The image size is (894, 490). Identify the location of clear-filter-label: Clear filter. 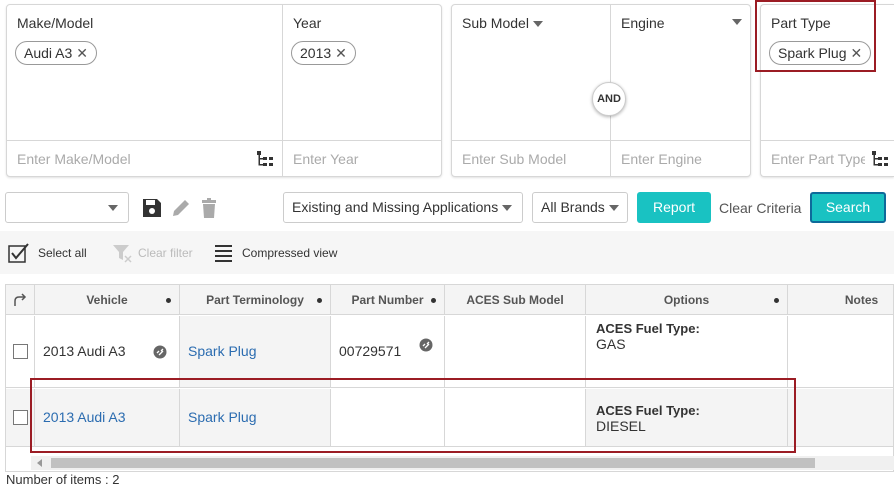
(165, 252).